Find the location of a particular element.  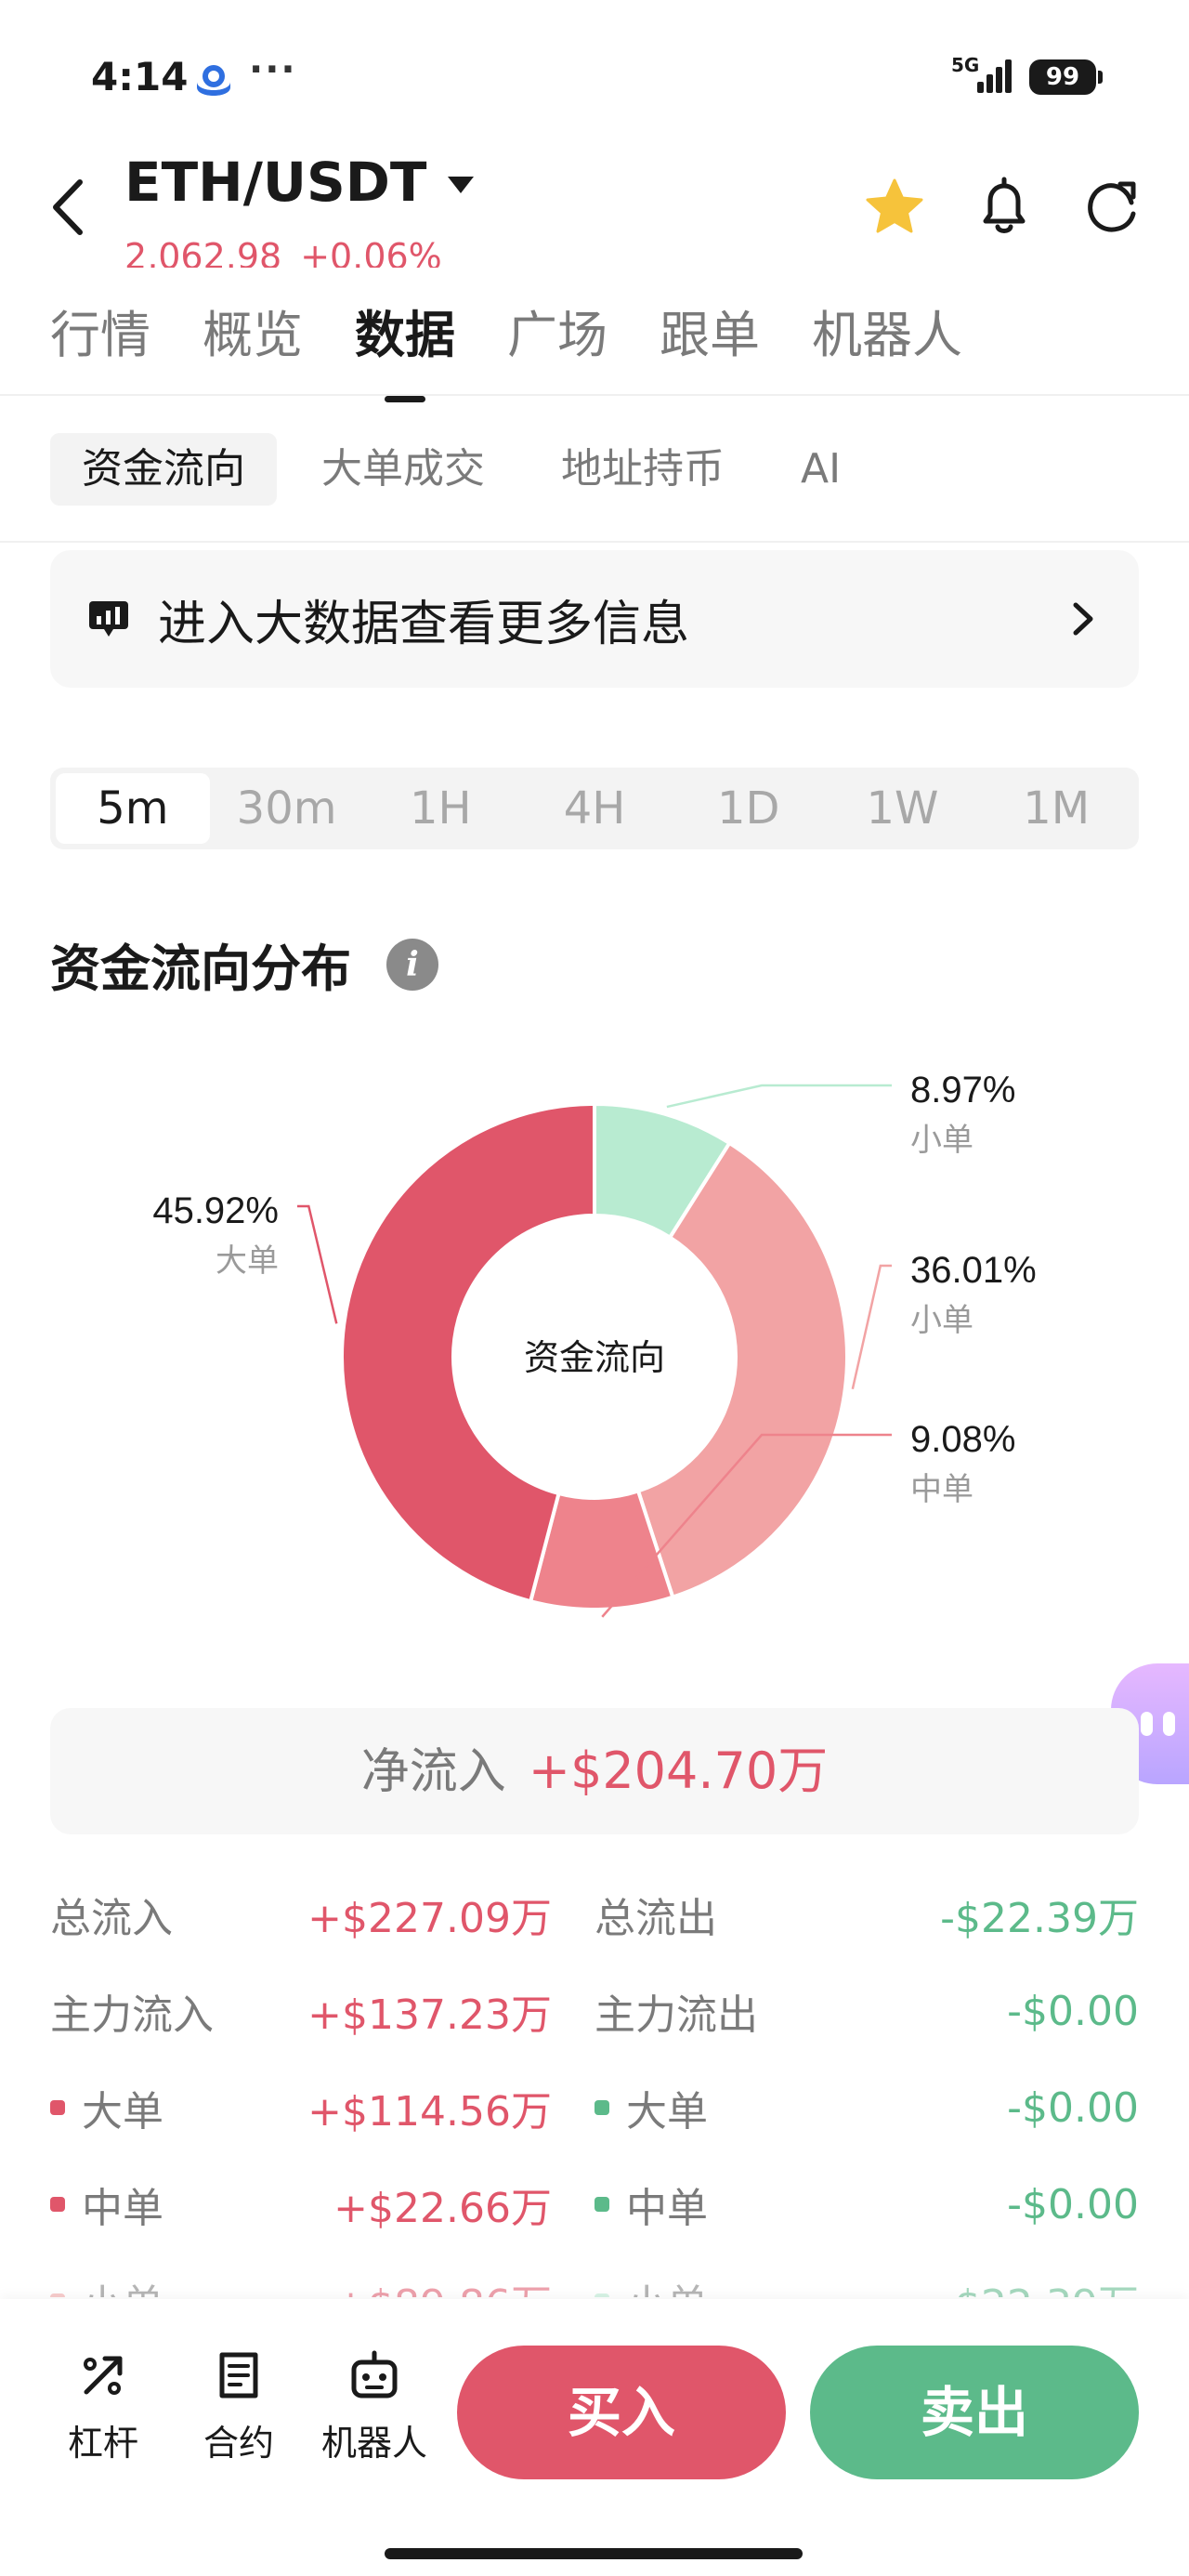

tab-square: 广场 is located at coordinates (557, 330).